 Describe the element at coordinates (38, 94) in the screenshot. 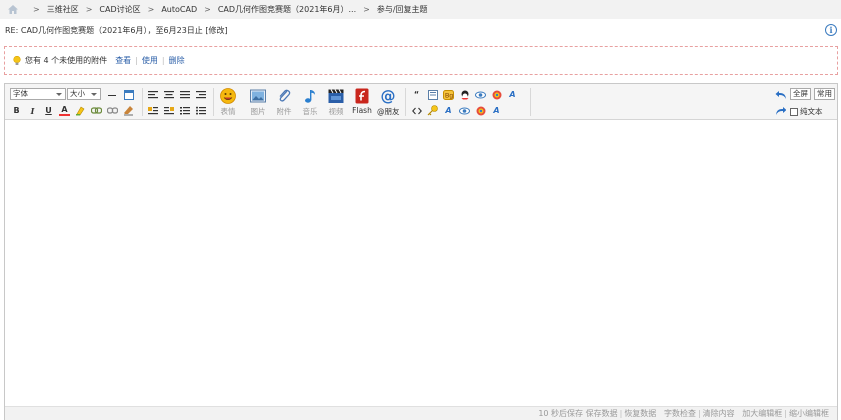

I see `font-family-select: 字体` at that location.